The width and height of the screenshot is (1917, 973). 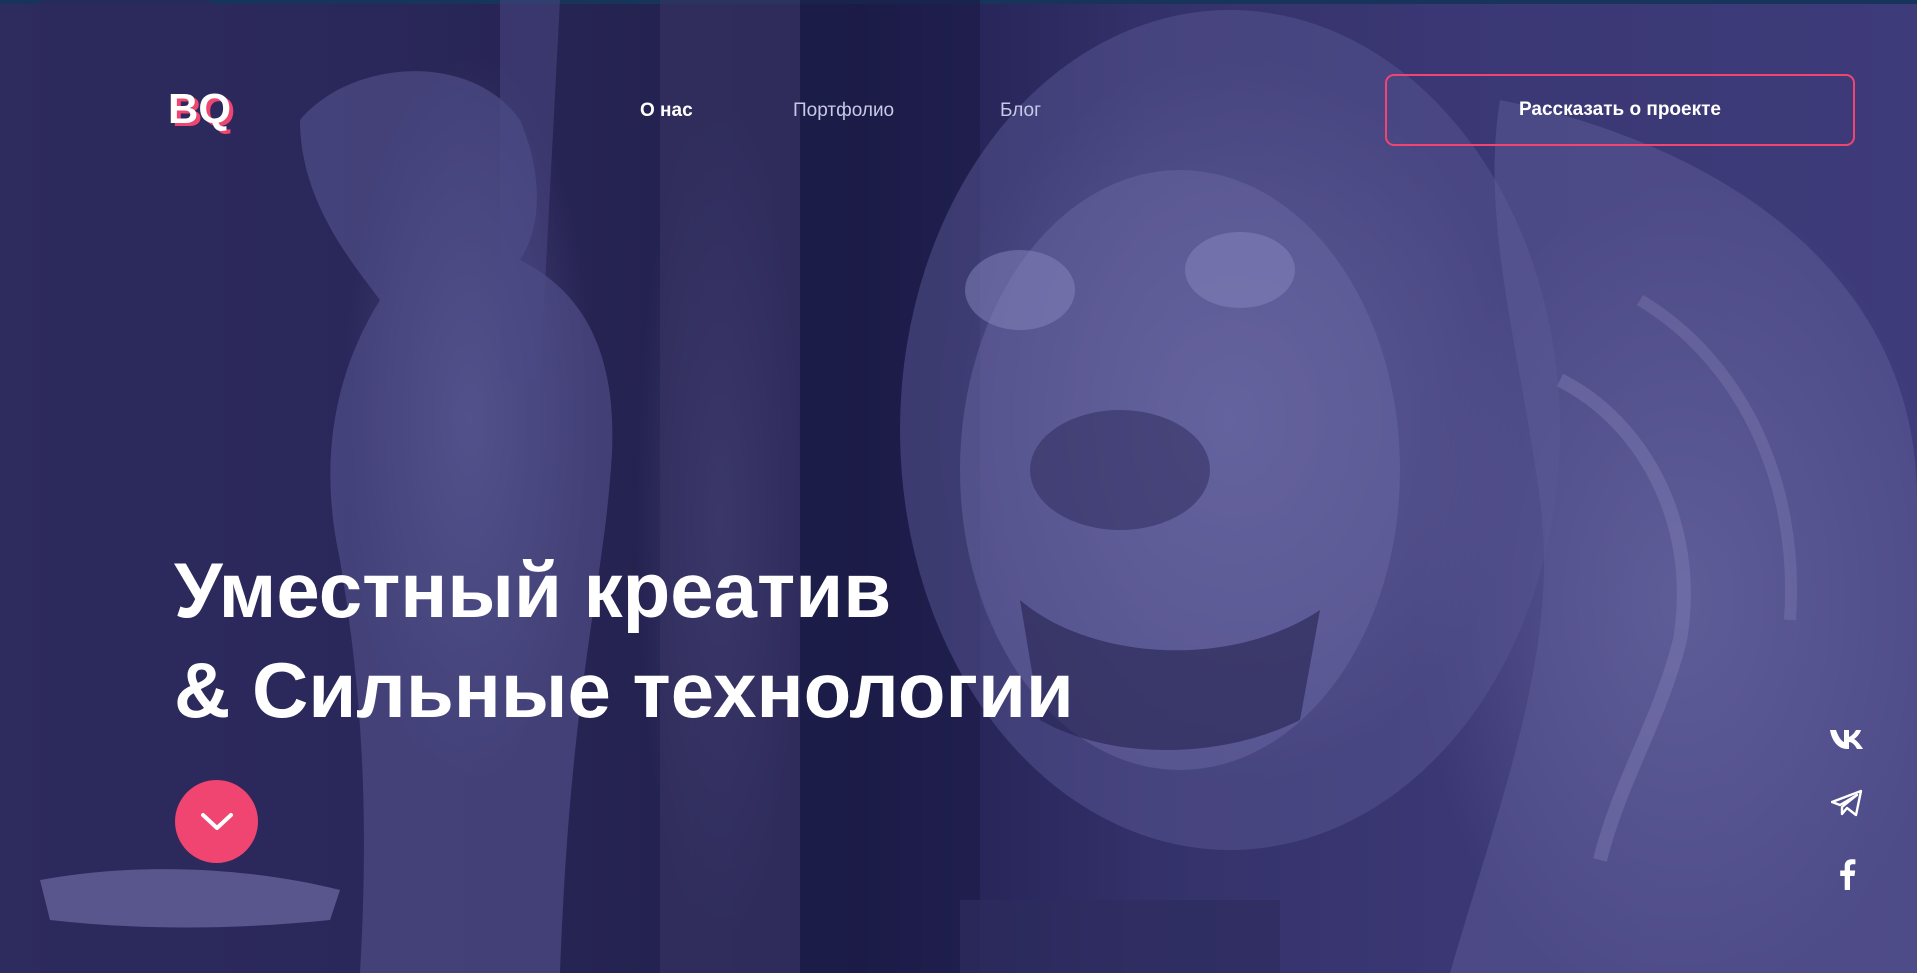 What do you see at coordinates (666, 111) in the screenshot?
I see `nav-item-about: О нас` at bounding box center [666, 111].